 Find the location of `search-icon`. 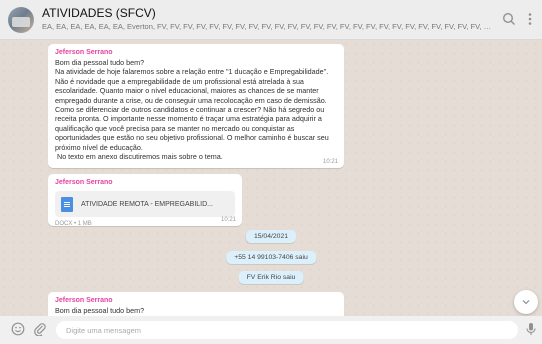

search-icon is located at coordinates (509, 20).